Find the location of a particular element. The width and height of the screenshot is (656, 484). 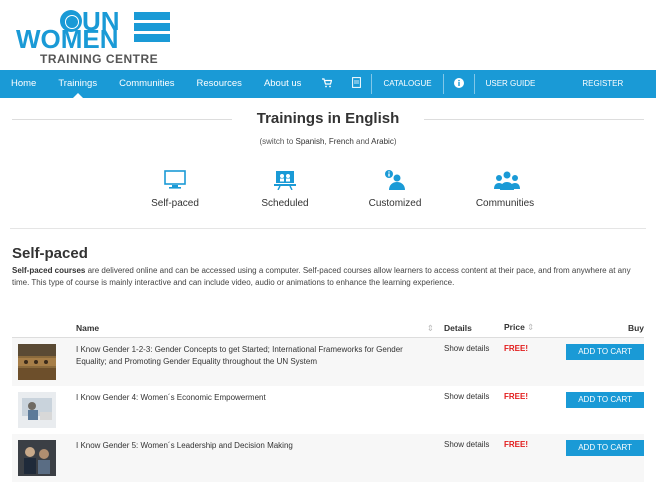

language-link-arabic: Arabic is located at coordinates (382, 141).